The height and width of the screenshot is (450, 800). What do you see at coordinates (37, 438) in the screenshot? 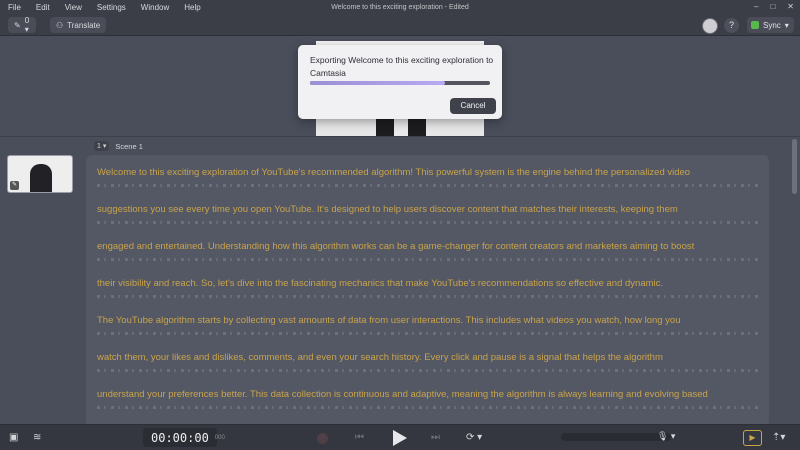
I see `audio-waveform-icon: ≋` at bounding box center [37, 438].